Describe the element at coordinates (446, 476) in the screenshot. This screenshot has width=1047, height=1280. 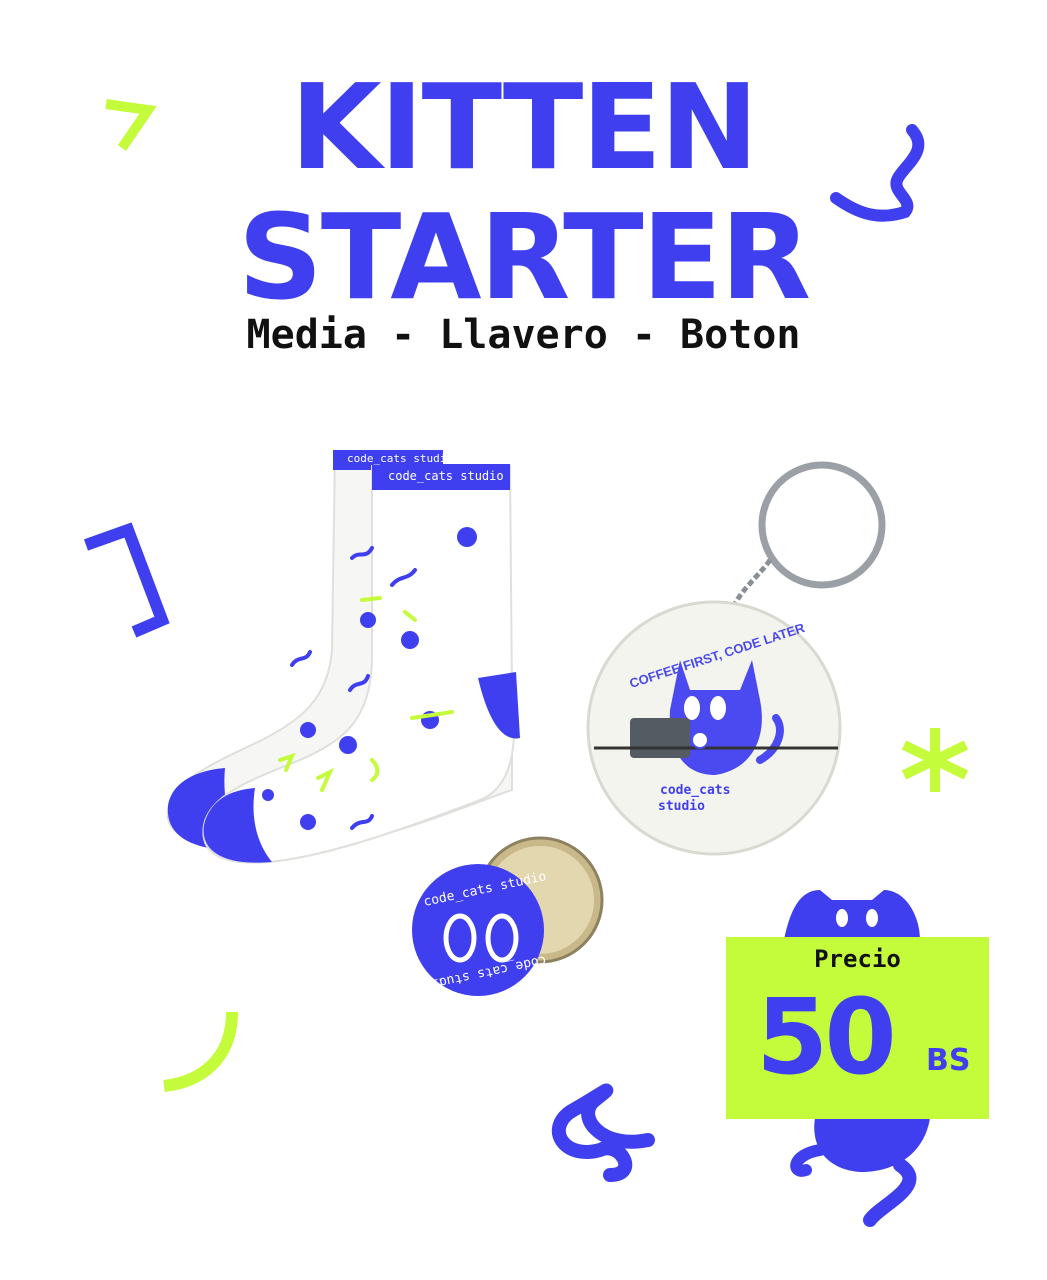
I see `sock-brand-label-front: code_cats studio` at that location.